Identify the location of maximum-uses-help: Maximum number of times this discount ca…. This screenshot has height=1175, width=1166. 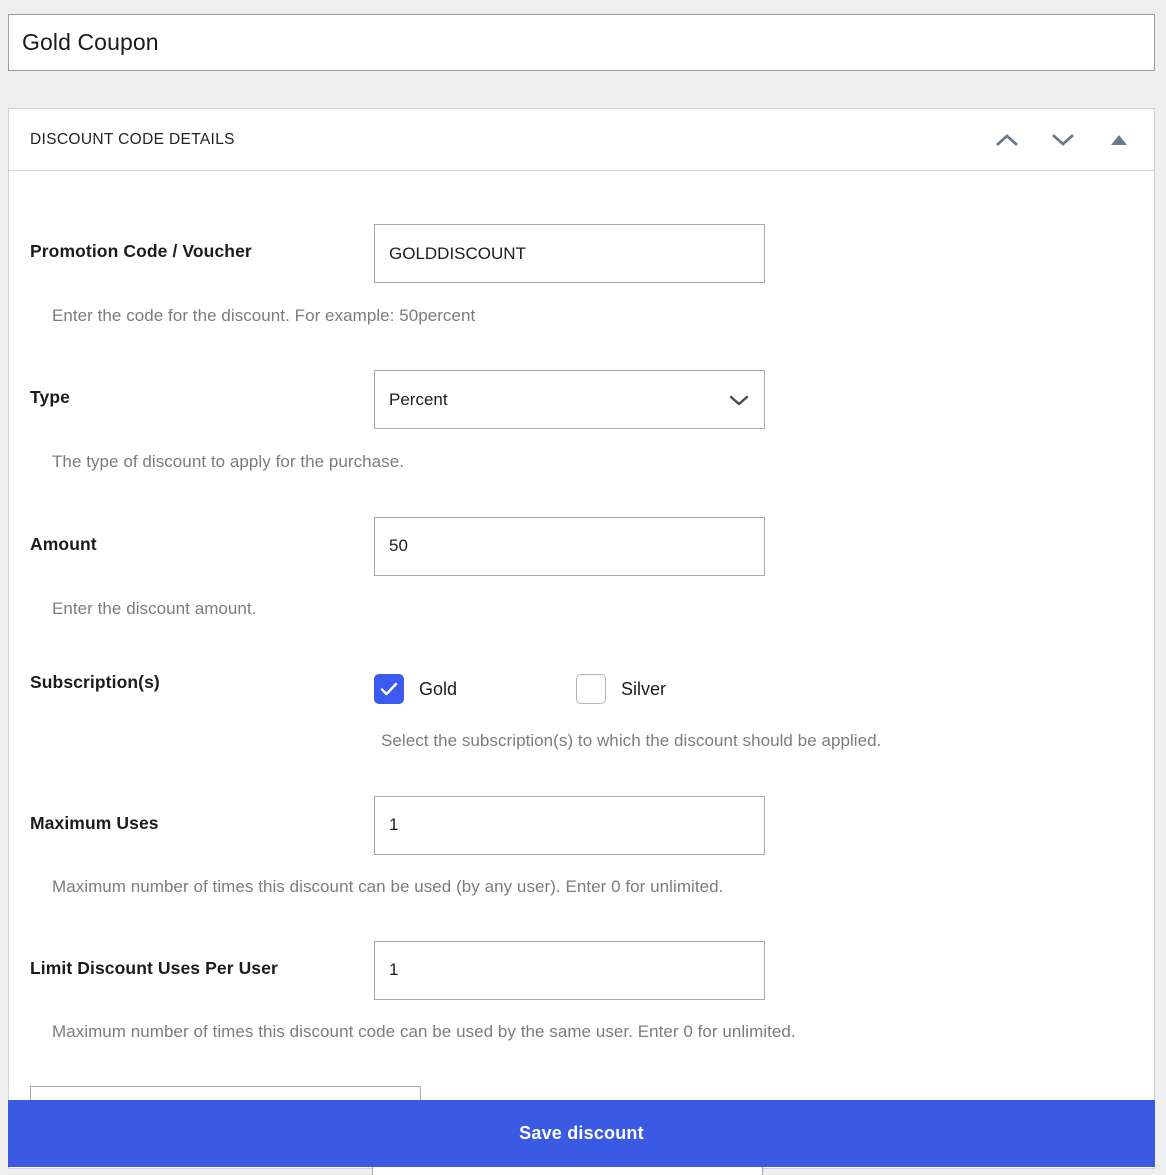
(388, 886).